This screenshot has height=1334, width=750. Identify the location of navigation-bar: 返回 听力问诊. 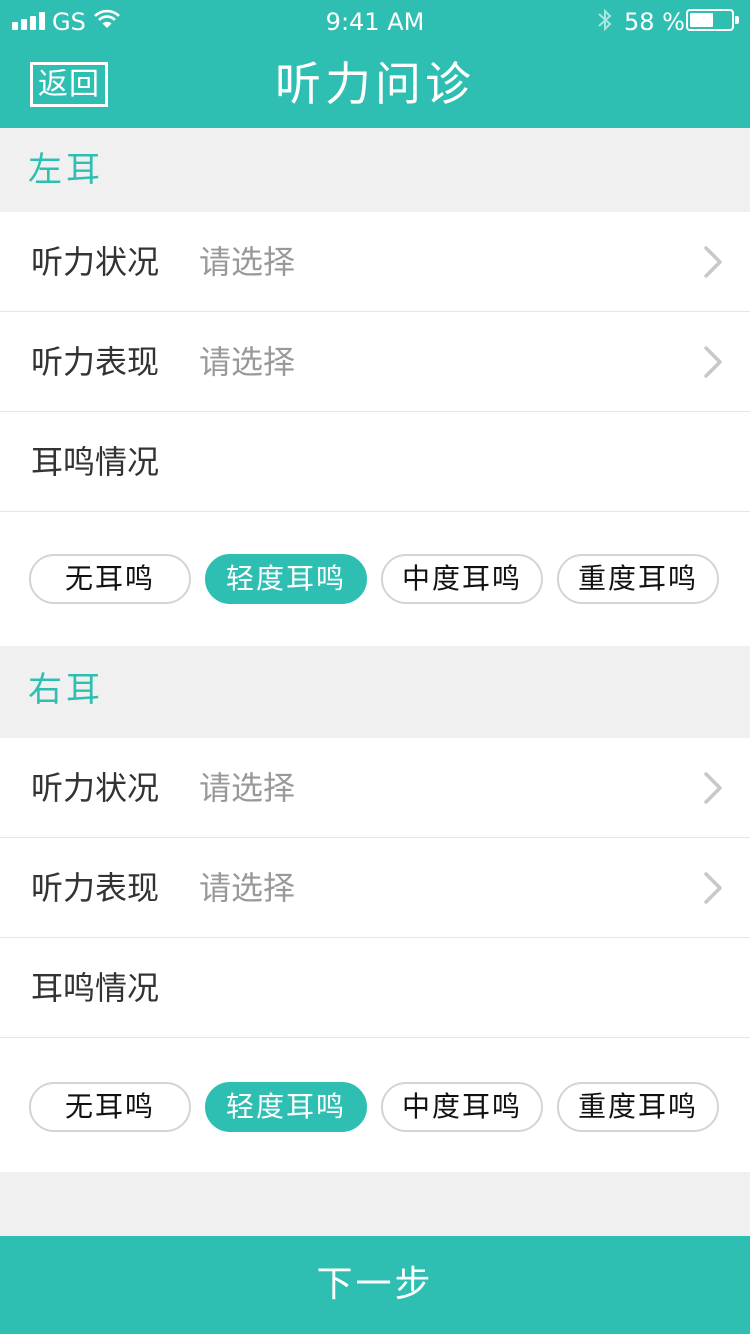
(375, 86).